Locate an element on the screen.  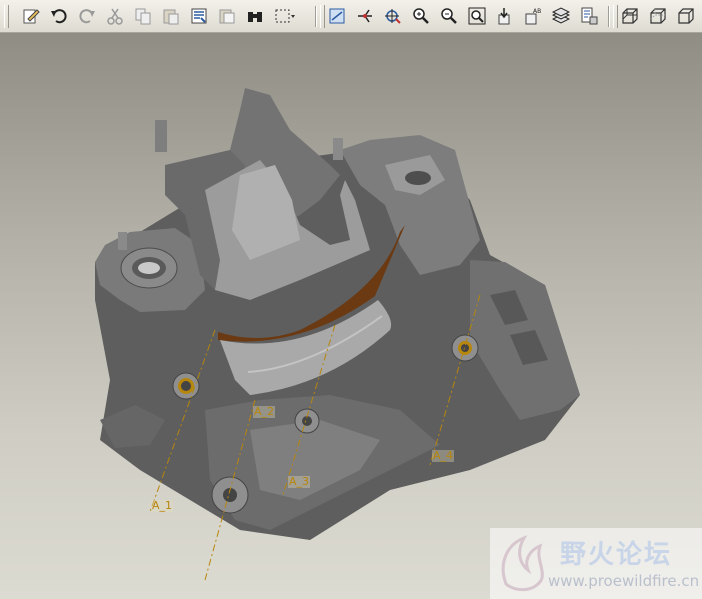
zoom-out-button is located at coordinates (449, 16).